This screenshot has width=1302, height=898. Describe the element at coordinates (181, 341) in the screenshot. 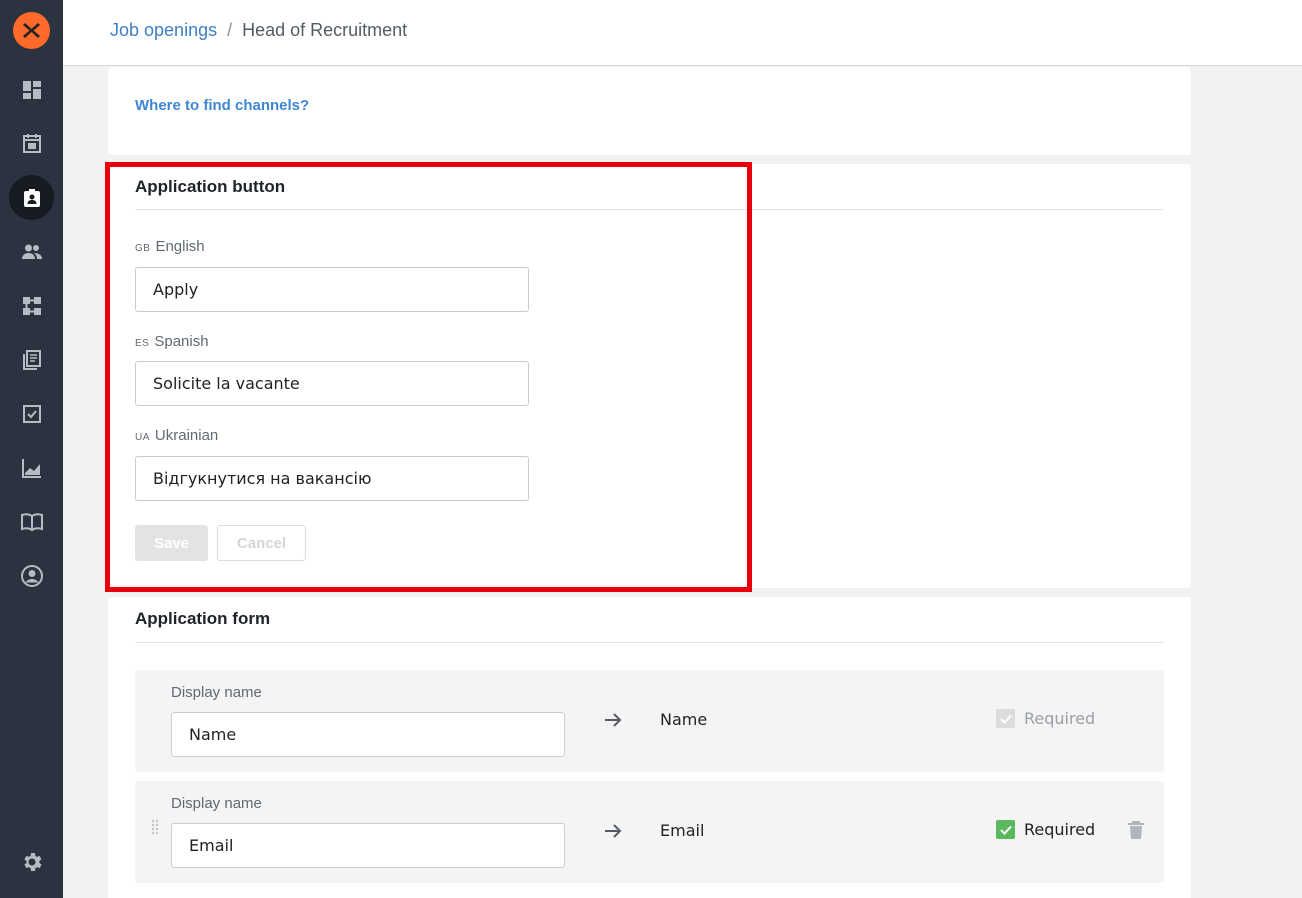

I see `language-name: Spanish` at that location.